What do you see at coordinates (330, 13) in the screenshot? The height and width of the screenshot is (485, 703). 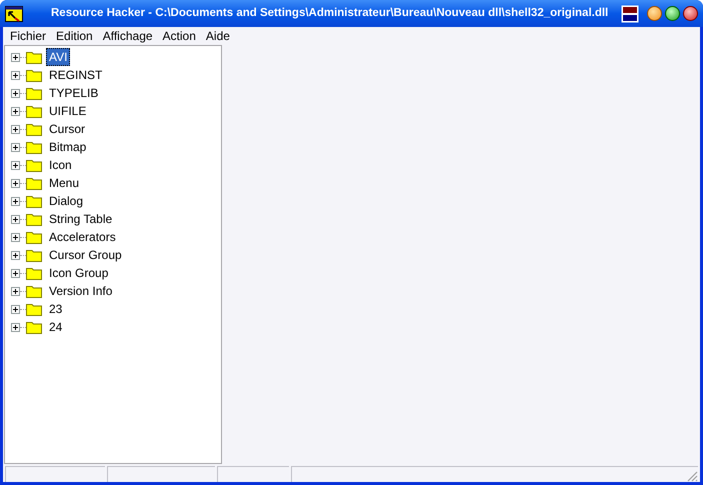 I see `window-title: Resource Hacker - C:\Documents and Settings\Administrateur\Bureau\Nouveau dll\shell32_original.dll` at bounding box center [330, 13].